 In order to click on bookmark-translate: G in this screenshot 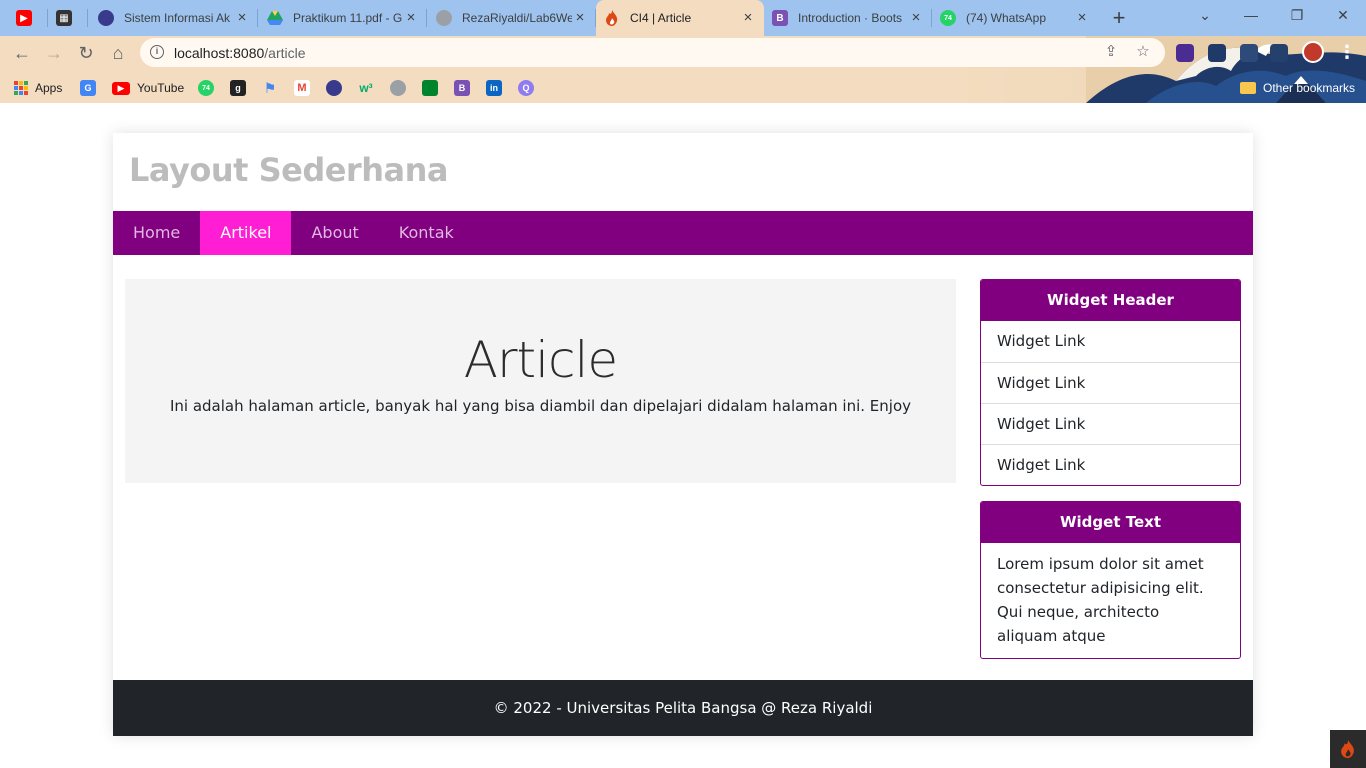, I will do `click(88, 88)`.